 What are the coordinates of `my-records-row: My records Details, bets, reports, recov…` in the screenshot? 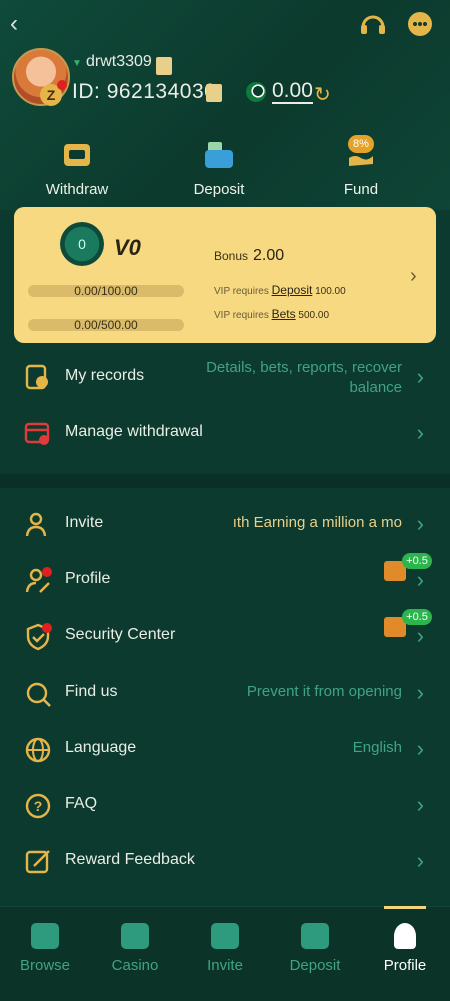 It's located at (225, 378).